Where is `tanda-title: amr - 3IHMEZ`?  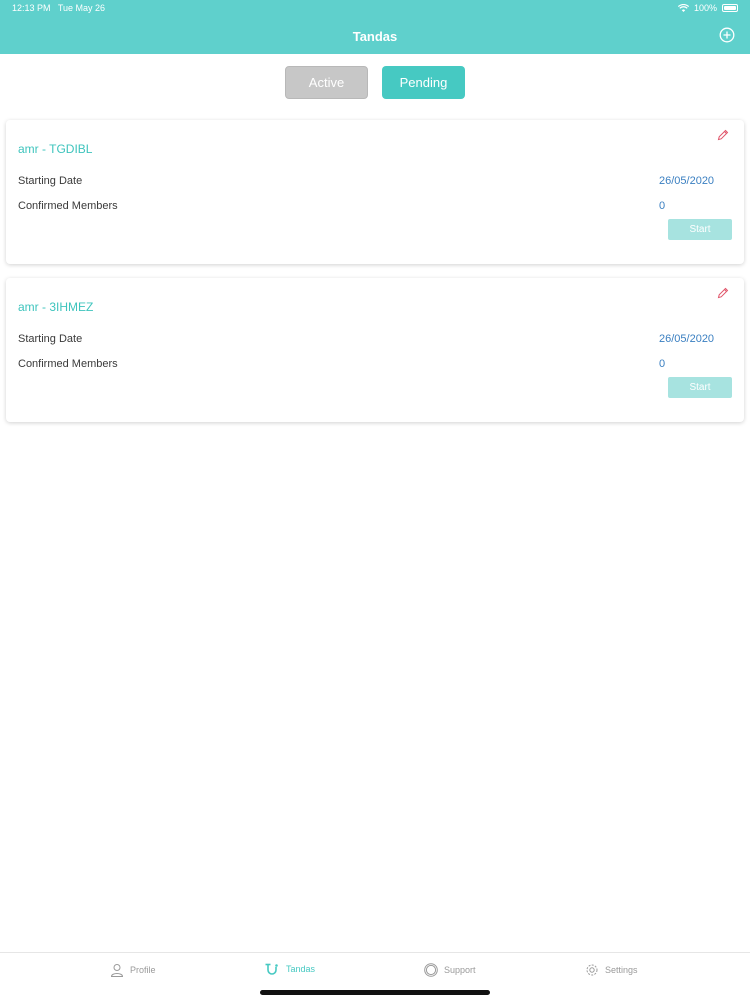 tanda-title: amr - 3IHMEZ is located at coordinates (56, 307).